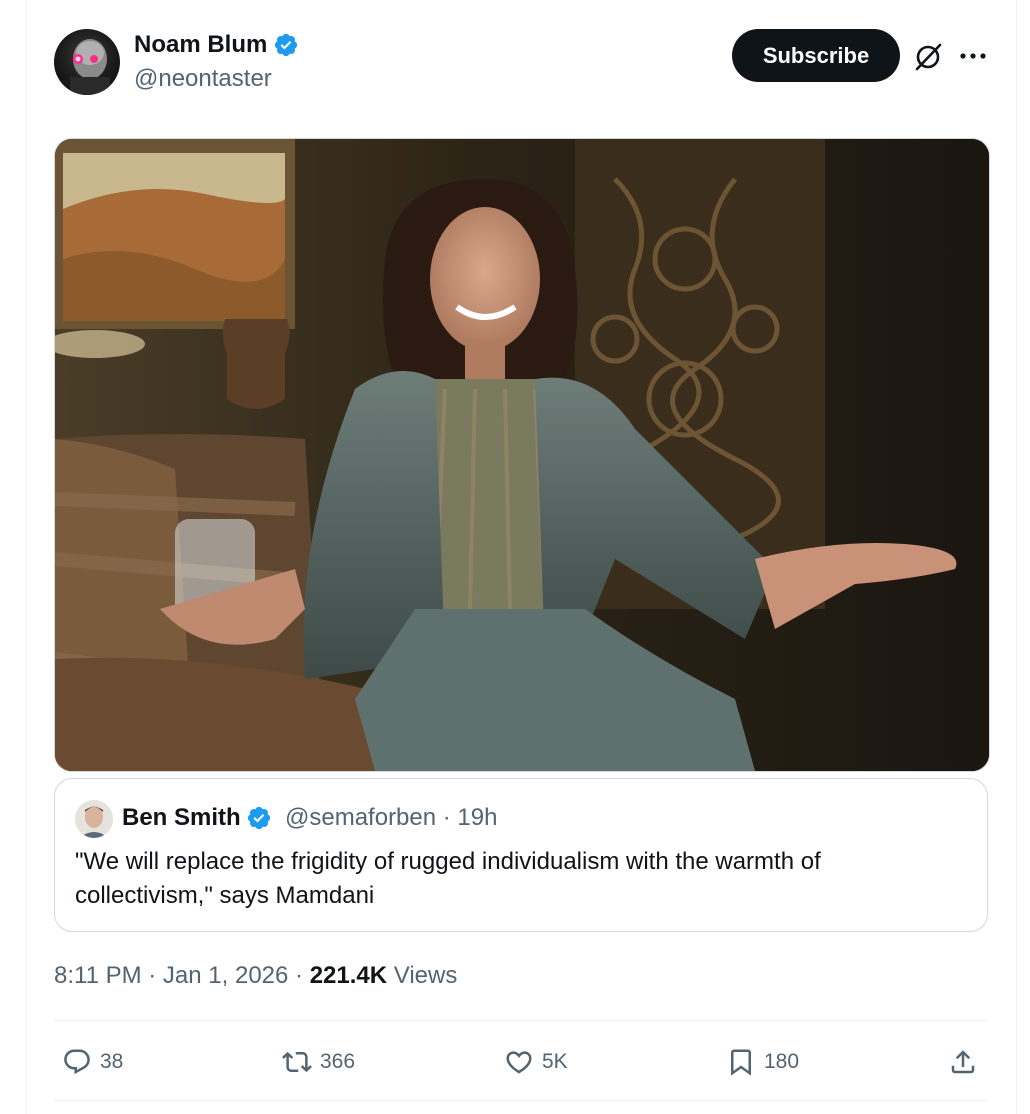 The height and width of the screenshot is (1114, 1030). Describe the element at coordinates (1016, 557) in the screenshot. I see `frame-border-right` at that location.